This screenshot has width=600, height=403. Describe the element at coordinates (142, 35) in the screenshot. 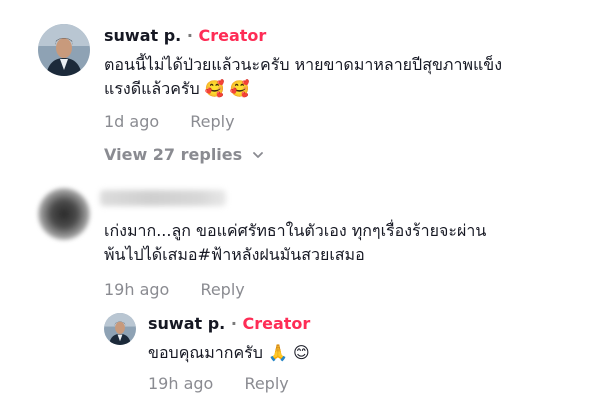

I see `comment-author: suwat p.` at that location.